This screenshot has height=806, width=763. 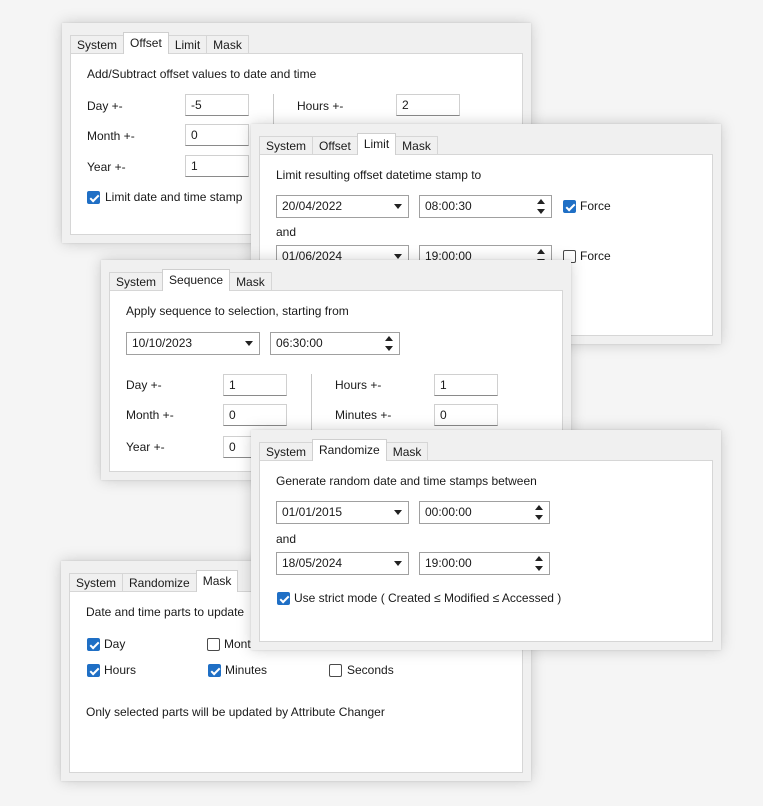 I want to click on minutes-label: Minutes +-, so click(x=363, y=415).